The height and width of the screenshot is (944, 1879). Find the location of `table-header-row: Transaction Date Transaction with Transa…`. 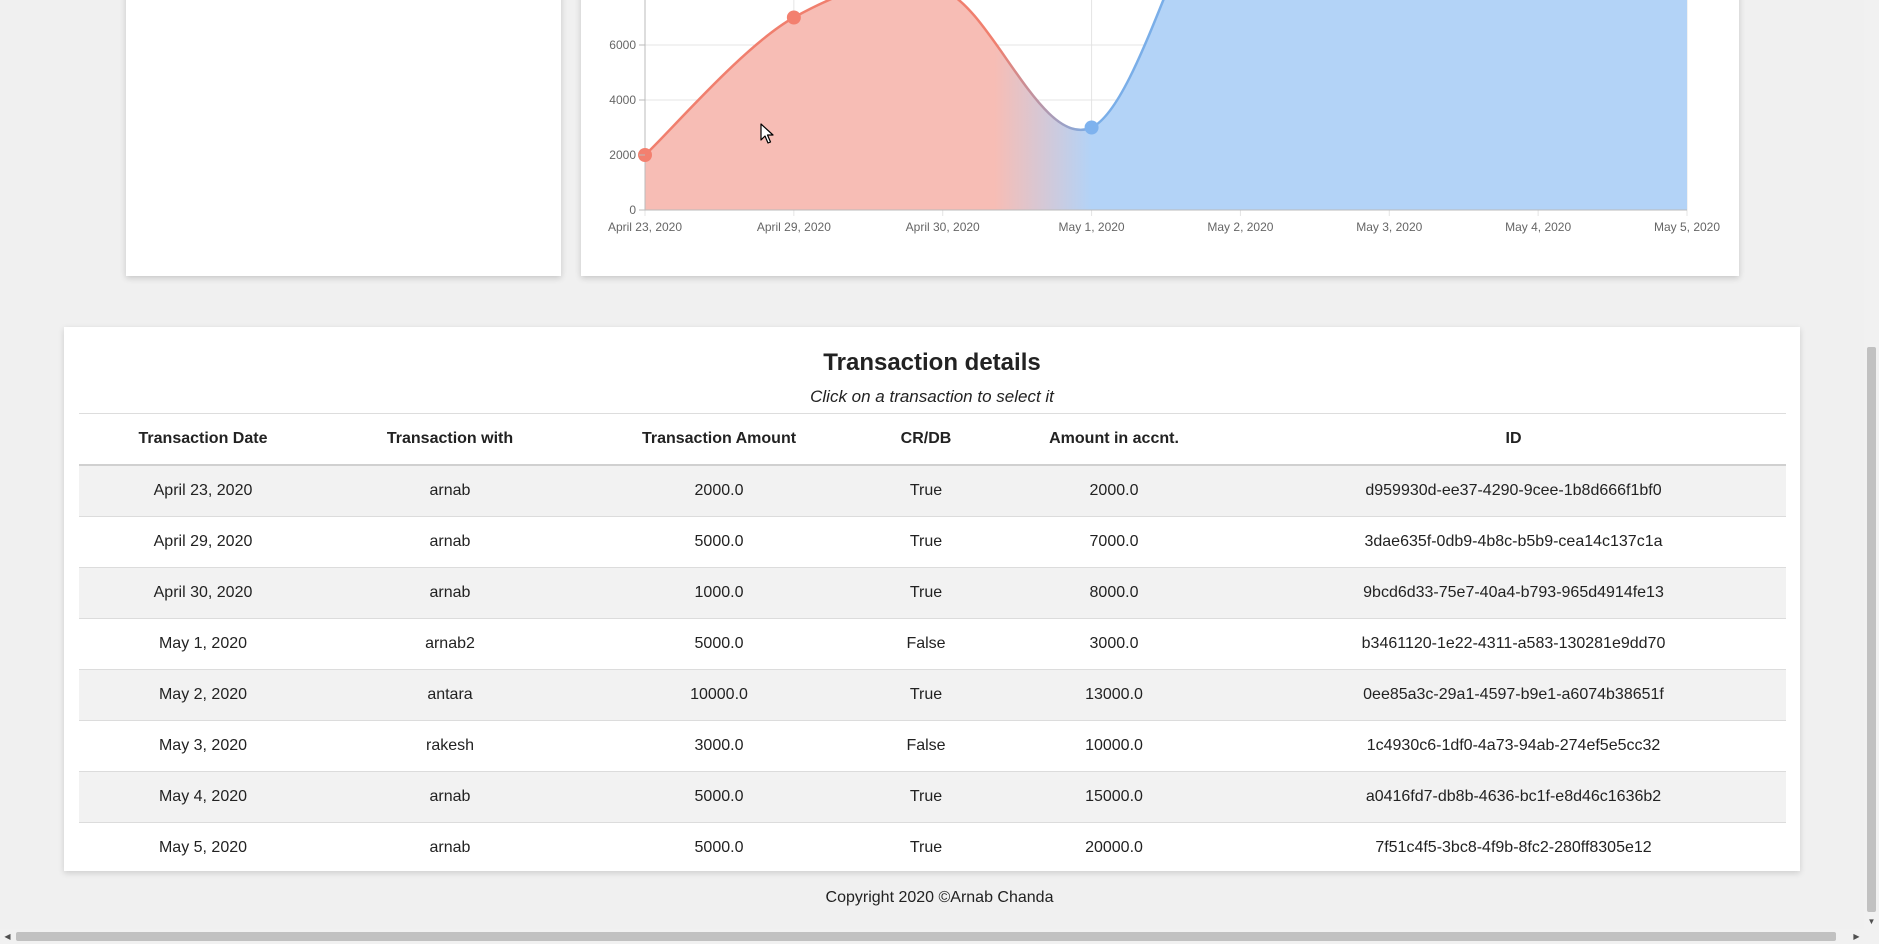

table-header-row: Transaction Date Transaction with Transa… is located at coordinates (932, 439).